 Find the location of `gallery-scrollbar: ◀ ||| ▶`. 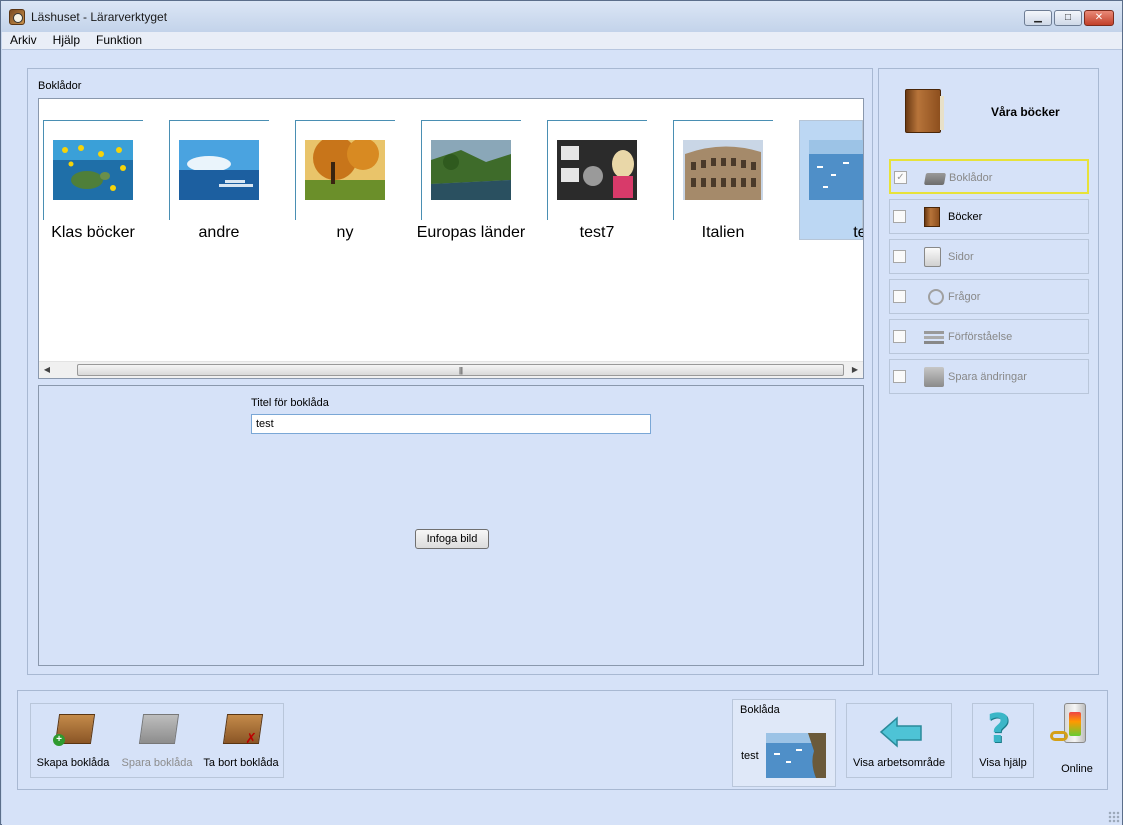

gallery-scrollbar: ◀ ||| ▶ is located at coordinates (451, 369).